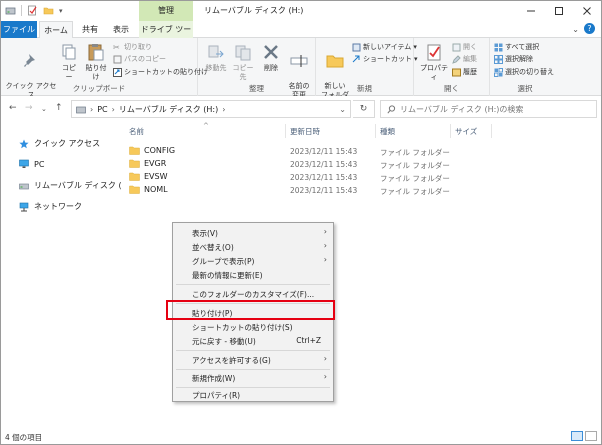  What do you see at coordinates (253, 360) in the screenshot?
I see `menu-item-give-access: アクセスを許可する(G) ›` at bounding box center [253, 360].